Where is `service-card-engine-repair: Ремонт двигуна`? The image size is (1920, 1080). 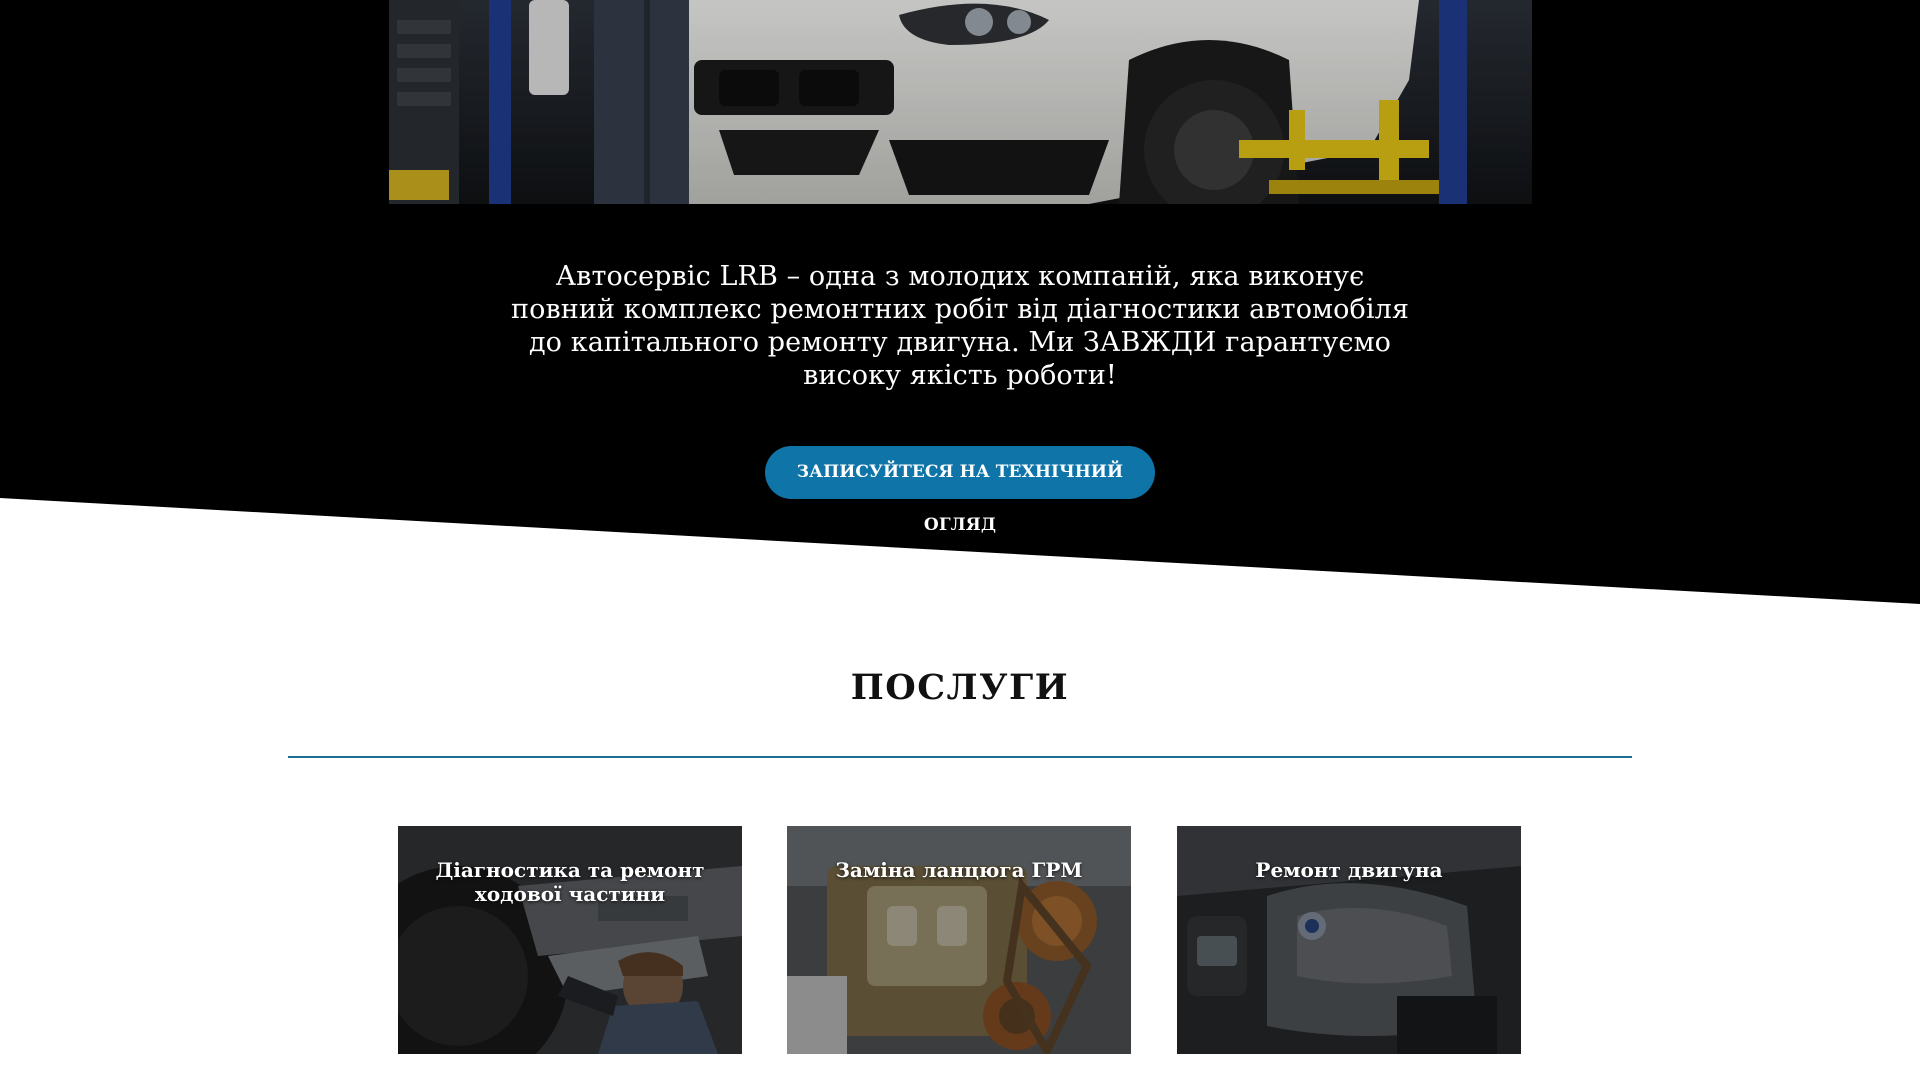 service-card-engine-repair: Ремонт двигуна is located at coordinates (1349, 940).